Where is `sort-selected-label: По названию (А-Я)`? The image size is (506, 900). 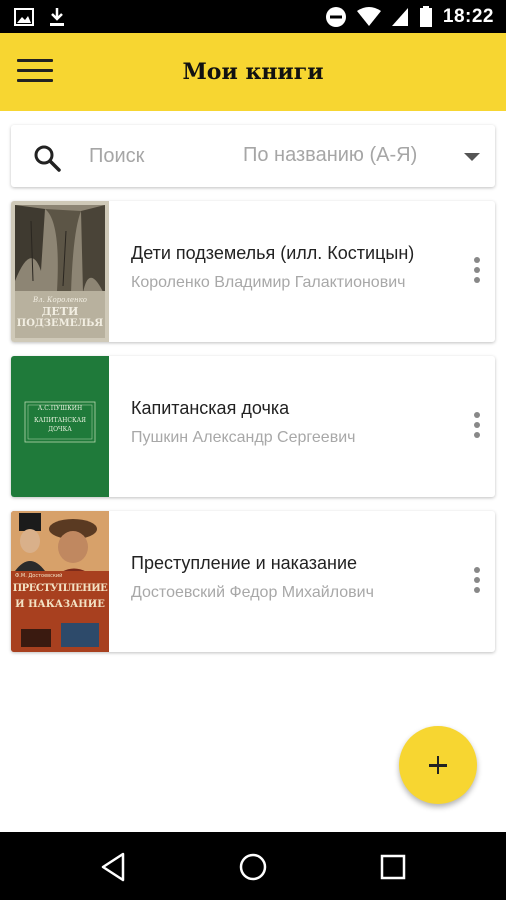 sort-selected-label: По названию (А-Я) is located at coordinates (330, 155).